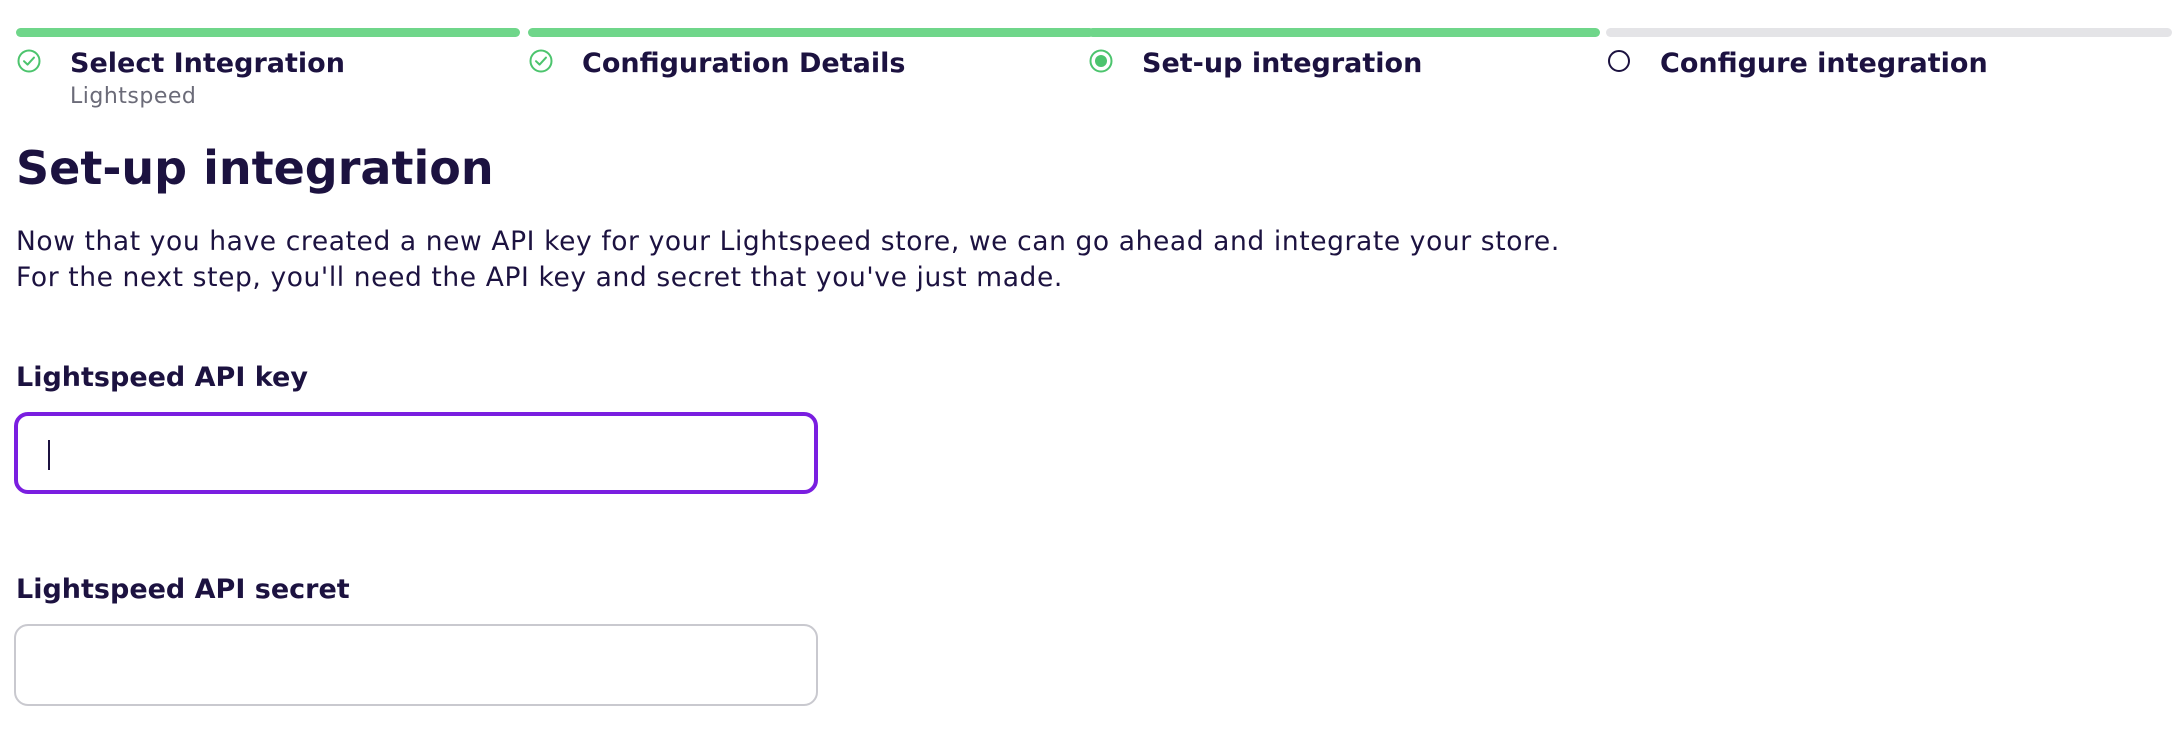 The width and height of the screenshot is (2172, 732). What do you see at coordinates (133, 96) in the screenshot?
I see `step-subtitle: Lightspeed` at bounding box center [133, 96].